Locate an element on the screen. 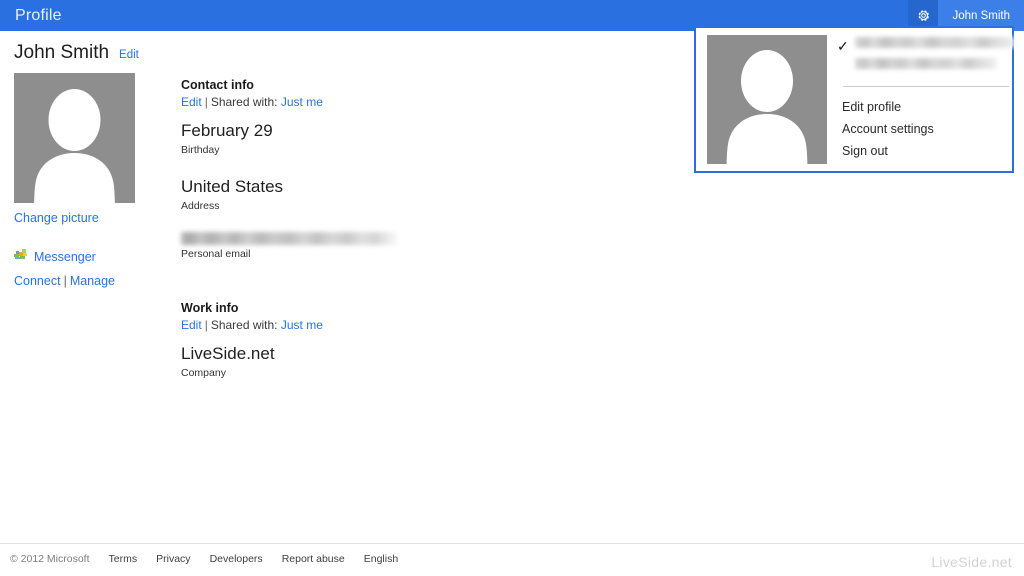 Image resolution: width=1024 pixels, height=576 pixels. messenger-icon is located at coordinates (21, 256).